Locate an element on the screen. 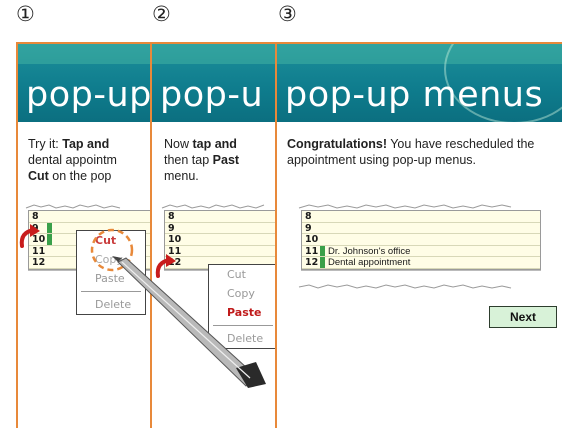 The height and width of the screenshot is (428, 562). step-marker-3: ③ is located at coordinates (287, 14).